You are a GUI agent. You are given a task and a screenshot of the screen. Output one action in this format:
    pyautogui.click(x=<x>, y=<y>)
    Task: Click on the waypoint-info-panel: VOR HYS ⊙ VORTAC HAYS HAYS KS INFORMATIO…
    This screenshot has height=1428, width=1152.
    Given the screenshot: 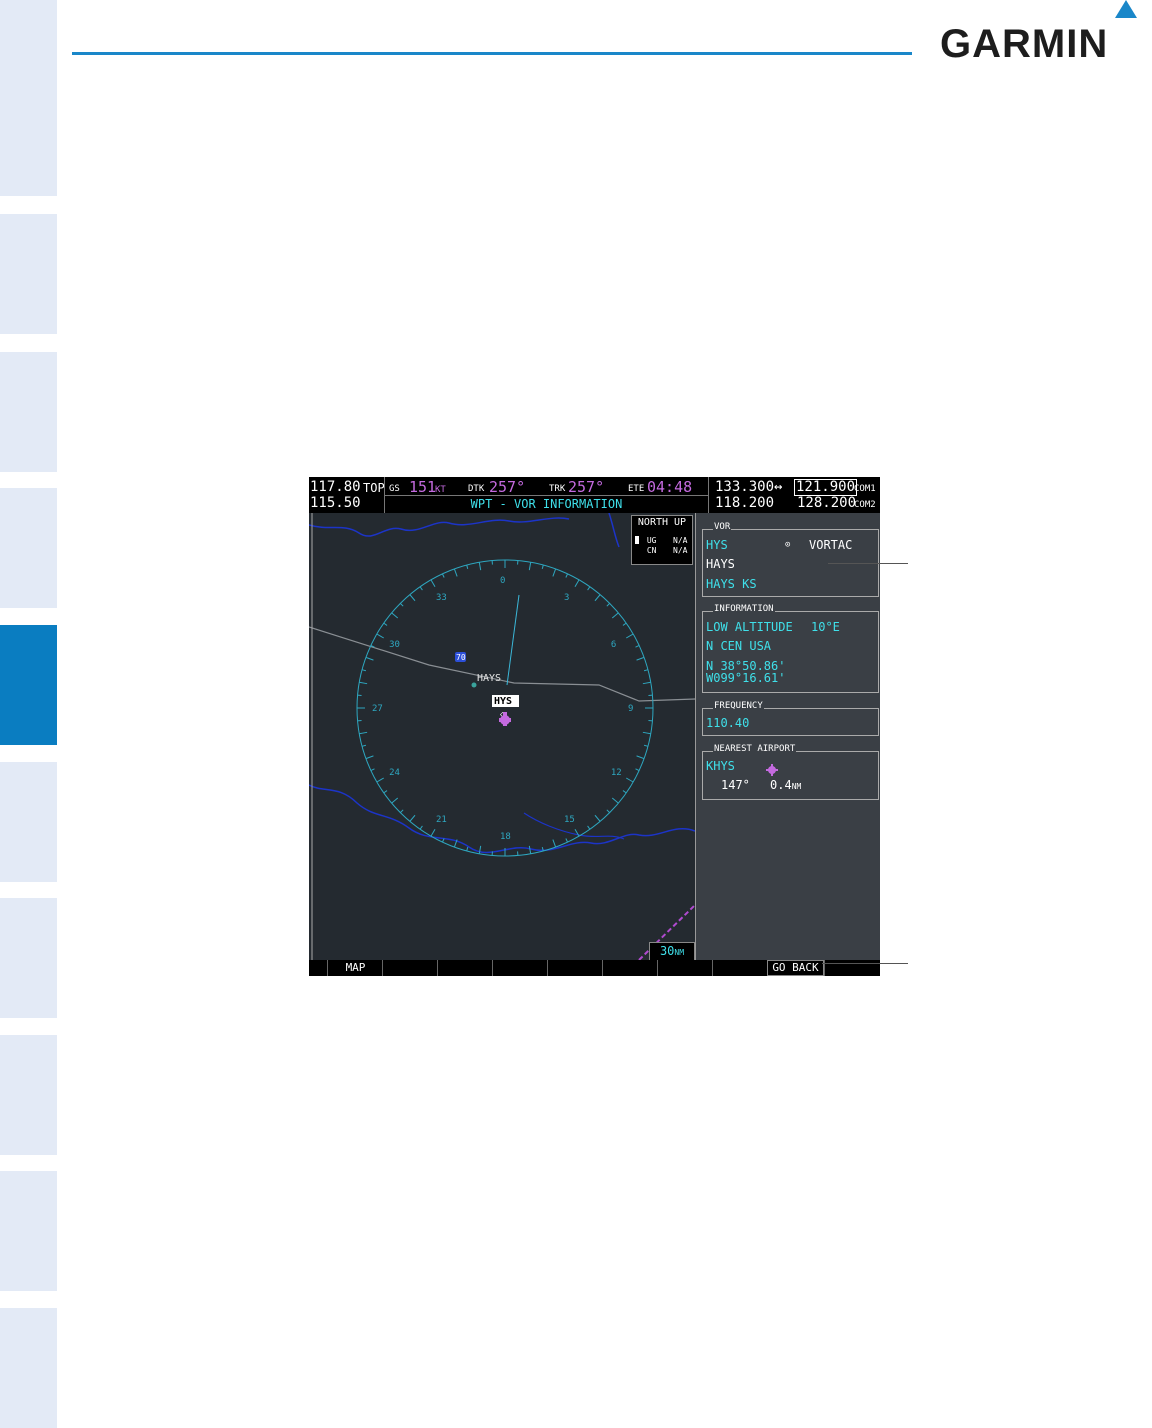 What is the action you would take?
    pyautogui.click(x=787, y=736)
    